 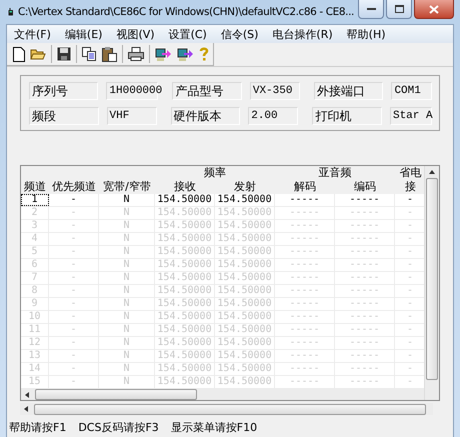 I want to click on field-label: 外接端口, so click(x=349, y=91).